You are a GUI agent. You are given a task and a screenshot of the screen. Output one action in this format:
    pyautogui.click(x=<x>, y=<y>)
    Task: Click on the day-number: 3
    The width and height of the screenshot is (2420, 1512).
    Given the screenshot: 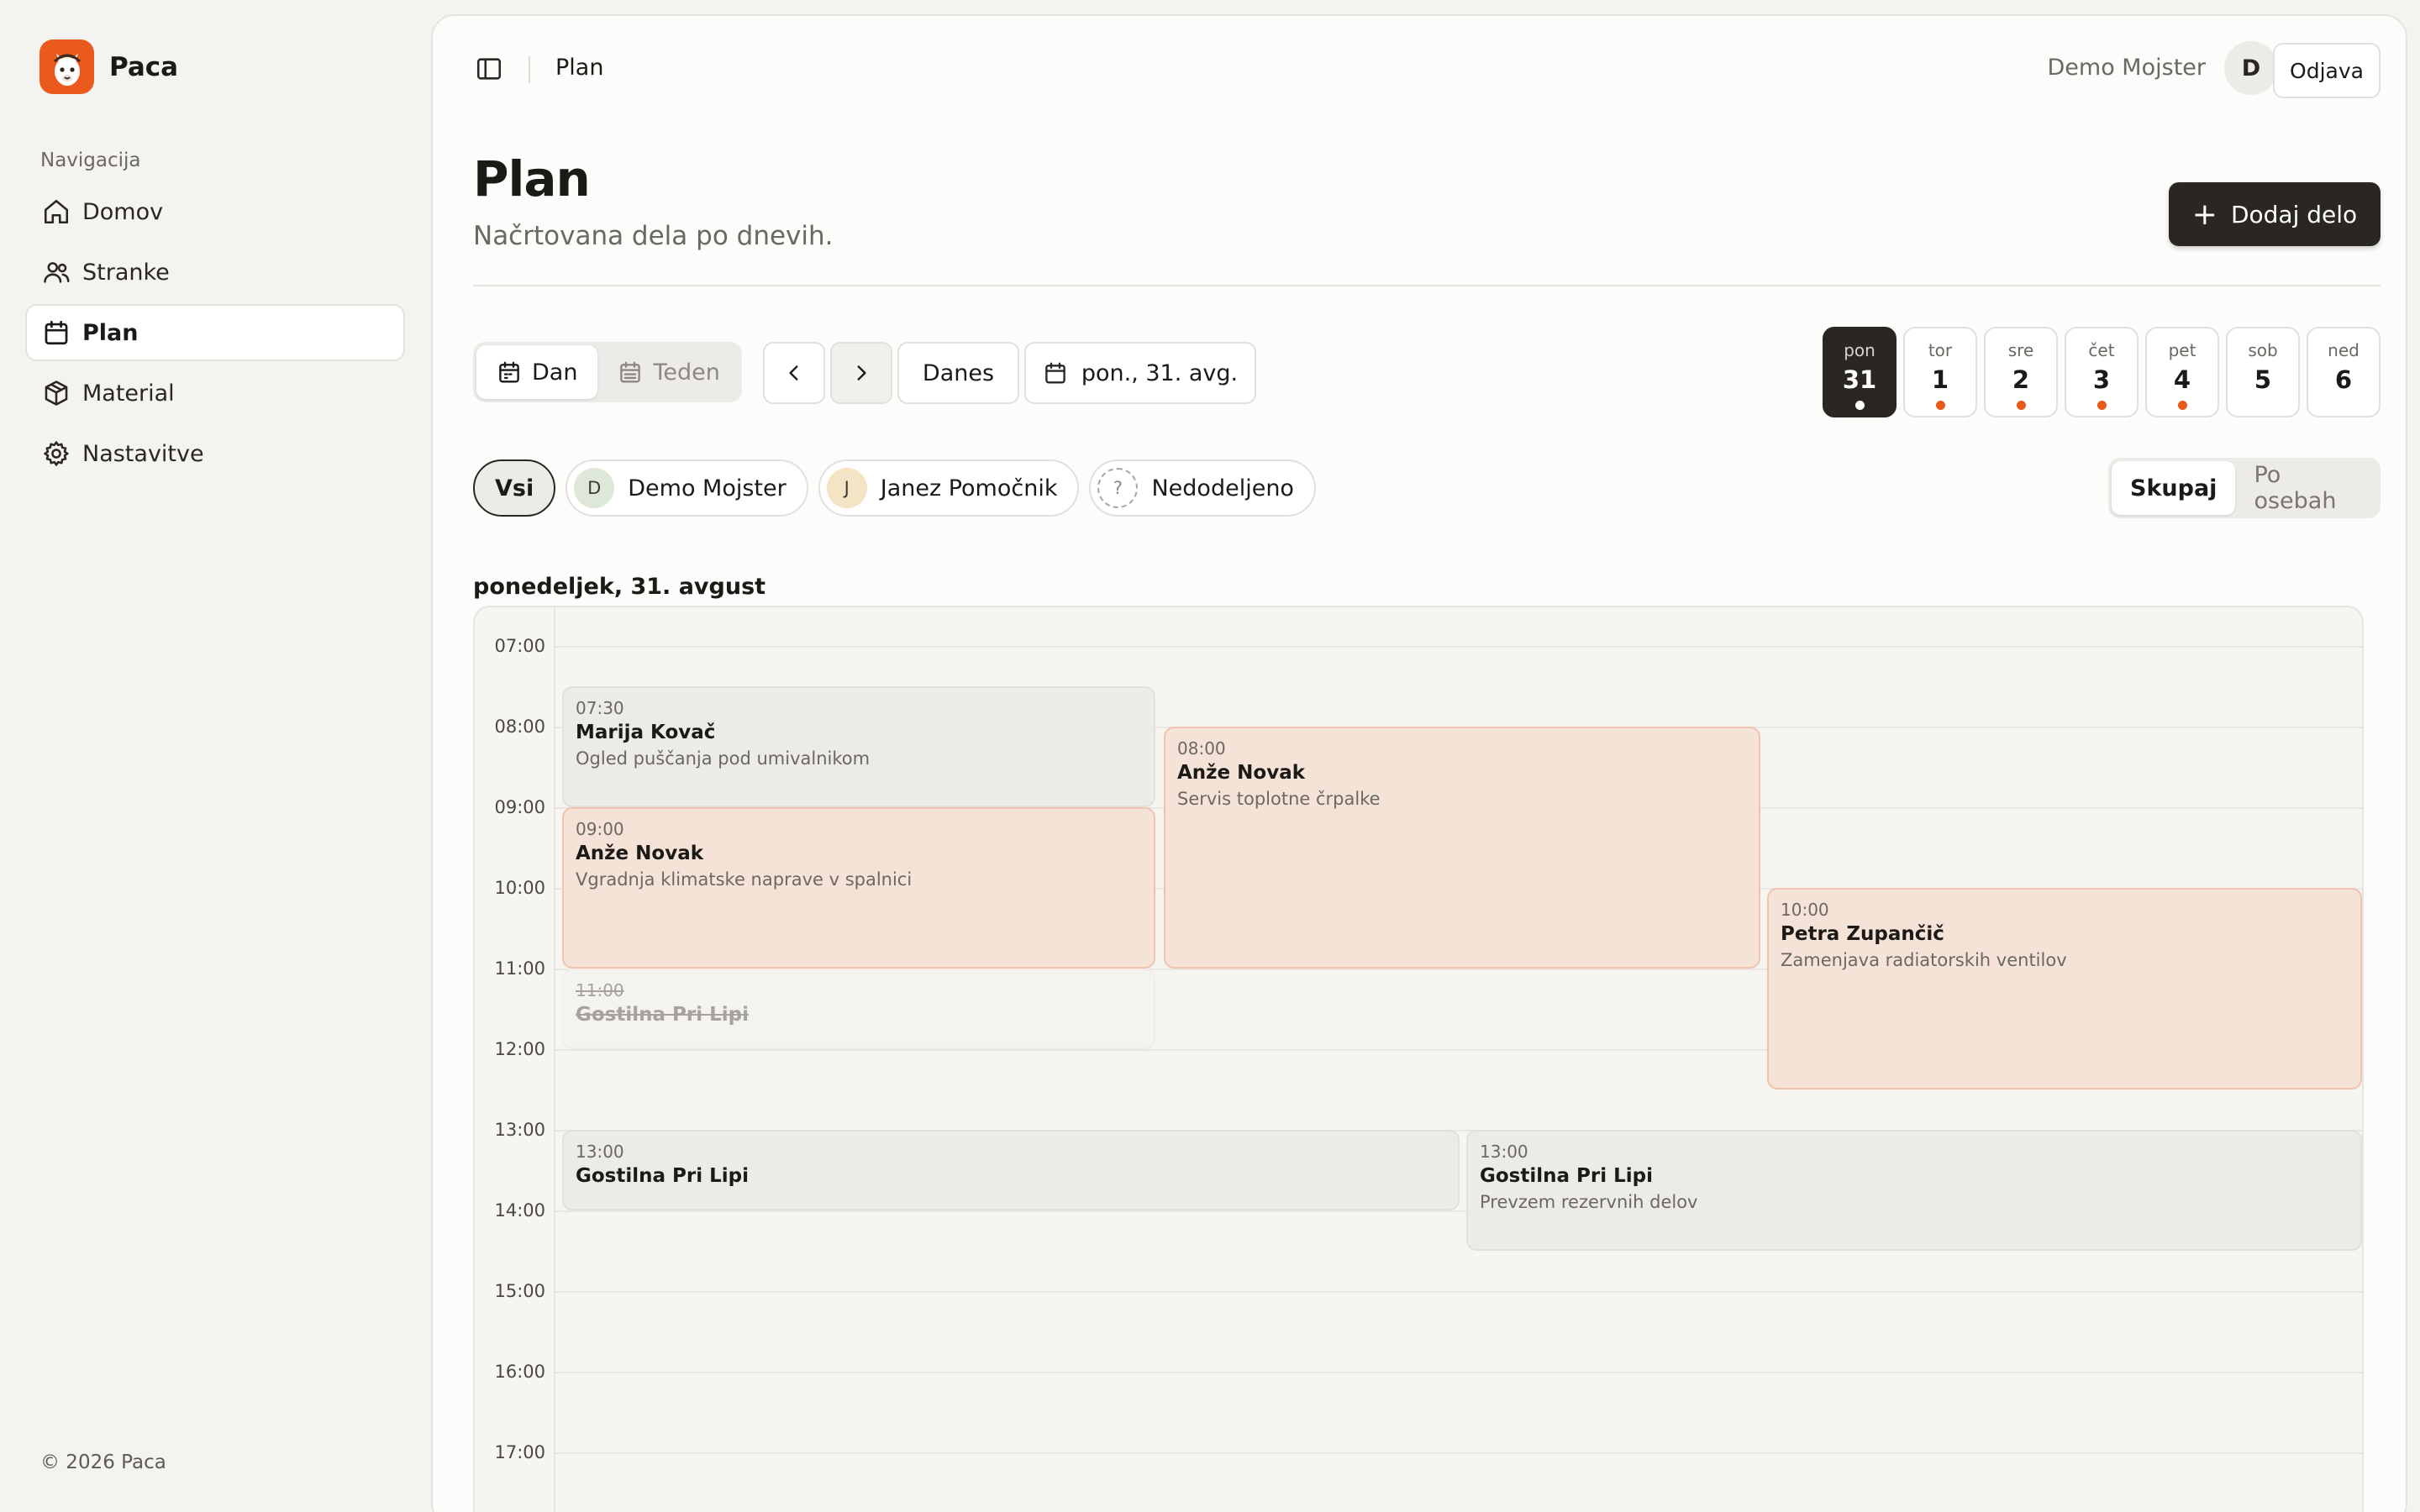 What is the action you would take?
    pyautogui.click(x=2101, y=379)
    